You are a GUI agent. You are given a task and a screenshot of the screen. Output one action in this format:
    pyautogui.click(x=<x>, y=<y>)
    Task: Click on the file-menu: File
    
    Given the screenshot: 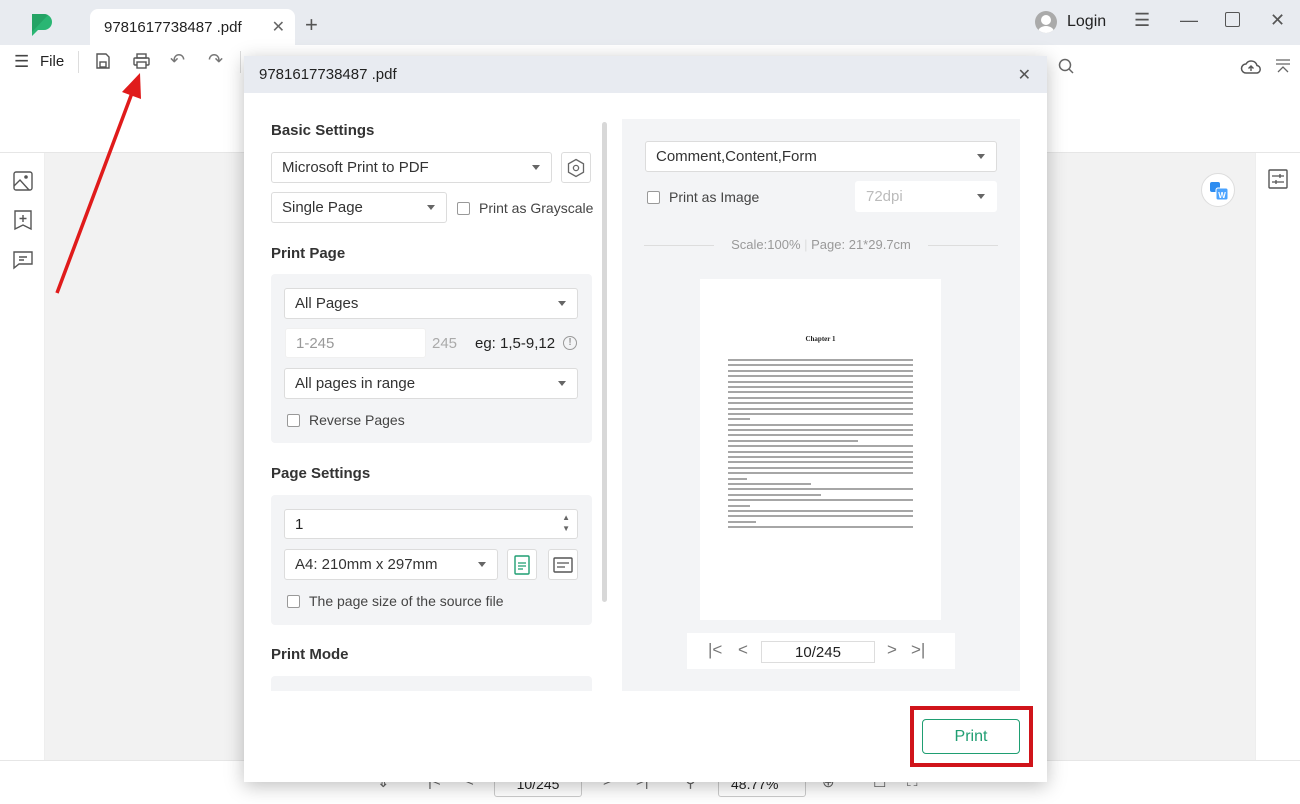 What is the action you would take?
    pyautogui.click(x=52, y=61)
    